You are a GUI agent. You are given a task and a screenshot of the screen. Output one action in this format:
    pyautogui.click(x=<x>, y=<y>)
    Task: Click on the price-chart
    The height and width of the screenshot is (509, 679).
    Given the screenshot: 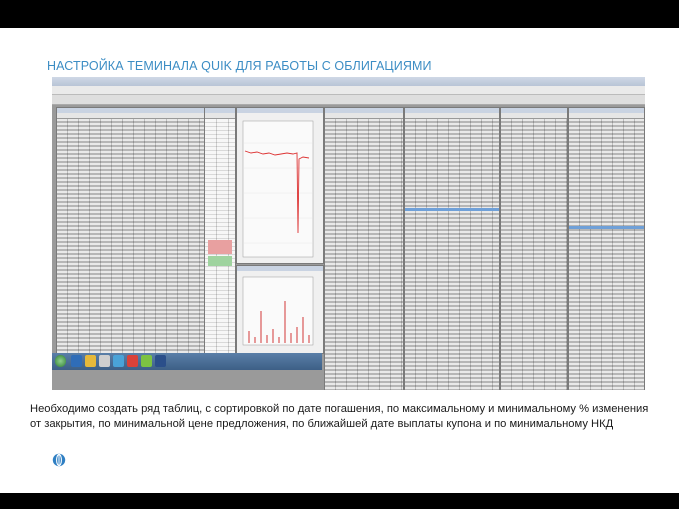 What is the action you would take?
    pyautogui.click(x=278, y=189)
    